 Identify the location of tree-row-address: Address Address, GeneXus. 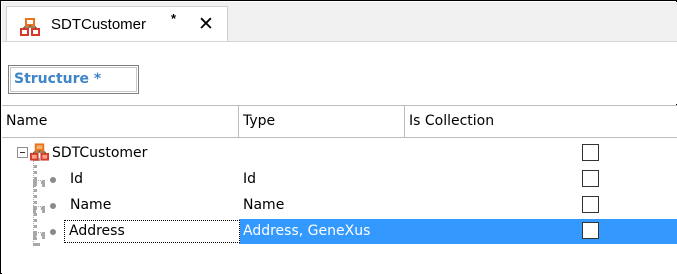
(339, 231).